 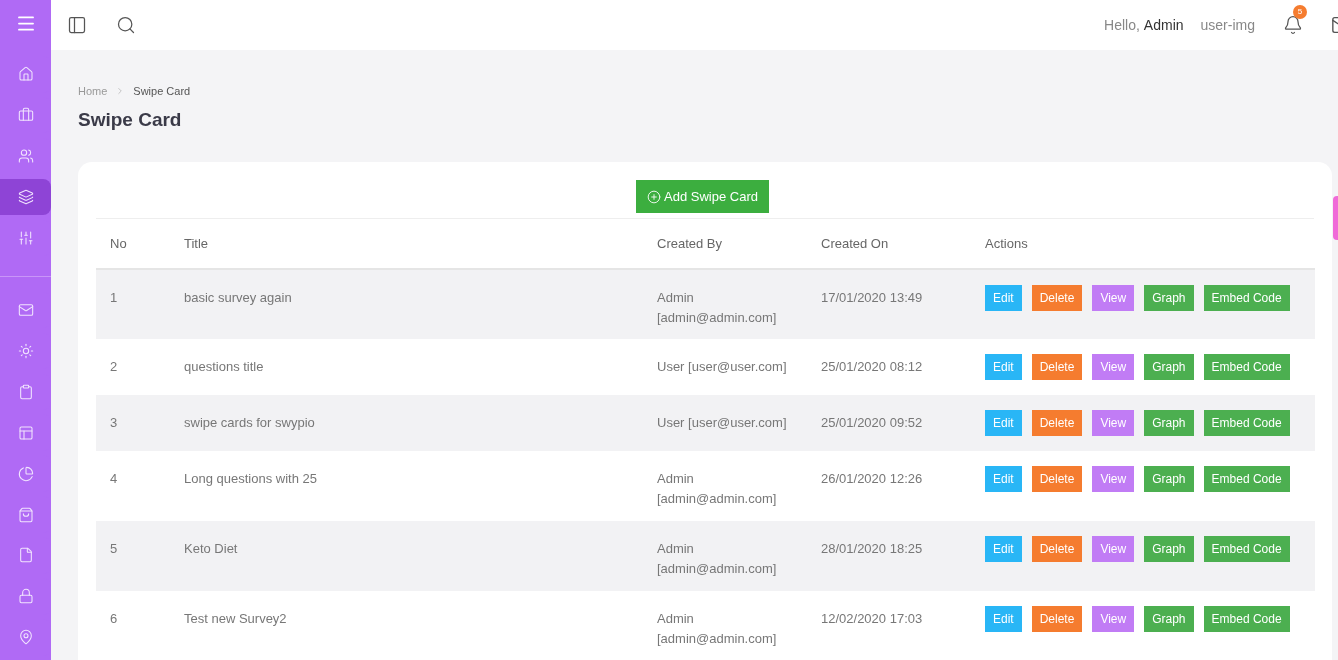 I want to click on layers-icon, so click(x=25, y=197).